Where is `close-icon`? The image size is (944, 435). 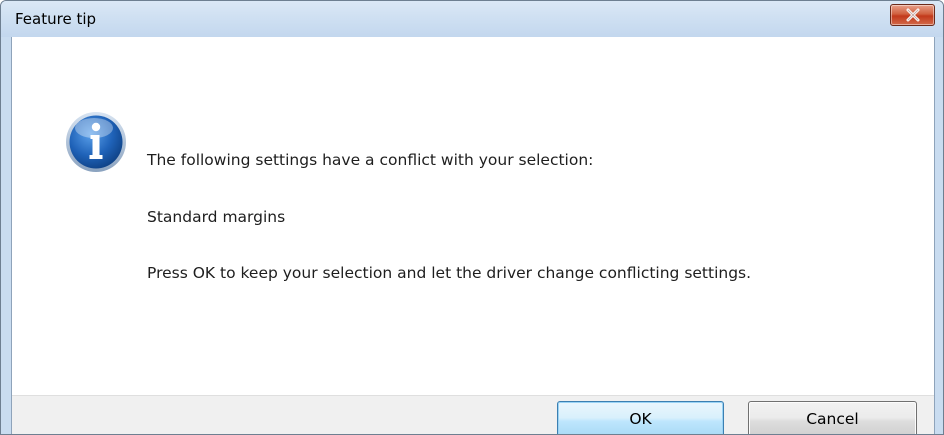
close-icon is located at coordinates (913, 15).